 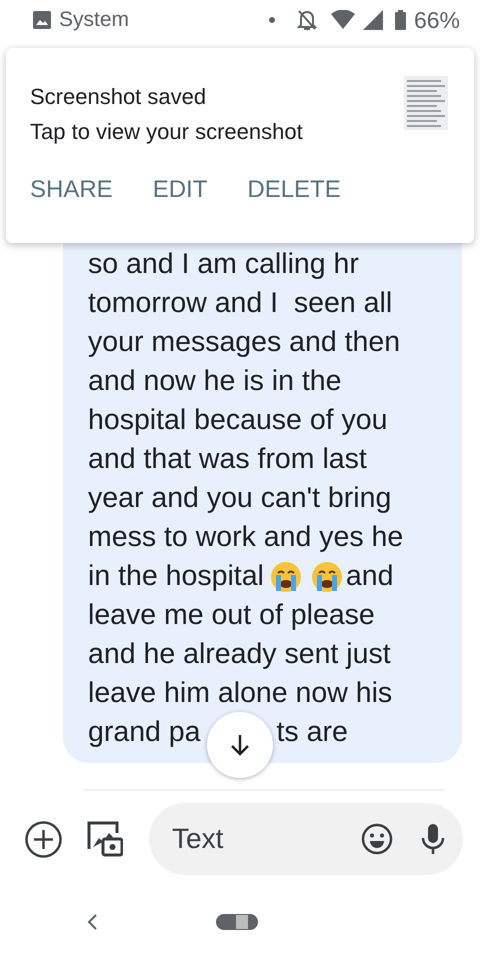 I want to click on plus-circle-icon, so click(x=43, y=839).